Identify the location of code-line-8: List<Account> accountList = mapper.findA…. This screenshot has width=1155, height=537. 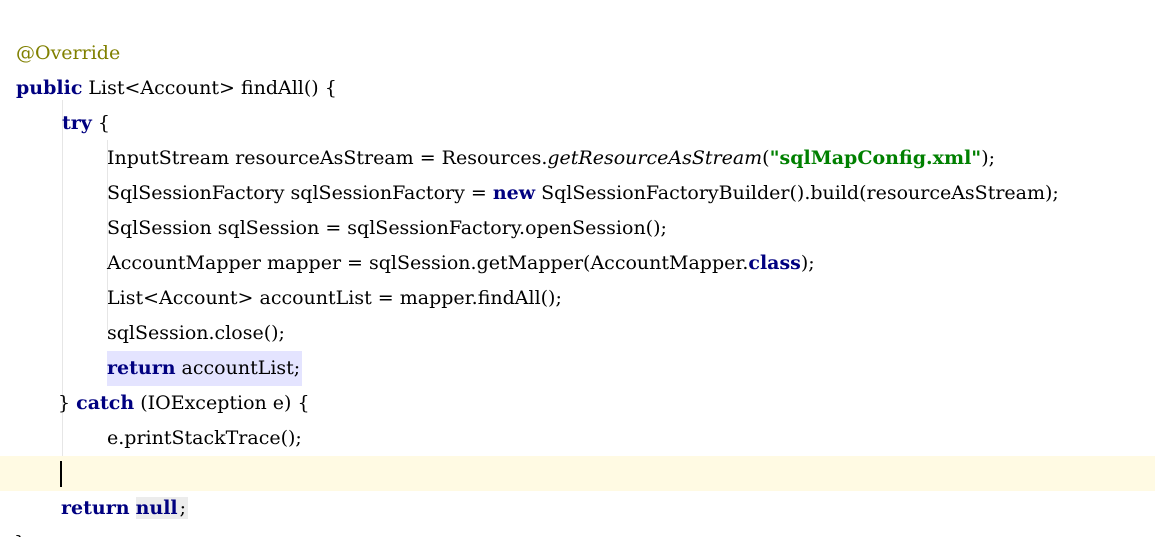
(577, 277).